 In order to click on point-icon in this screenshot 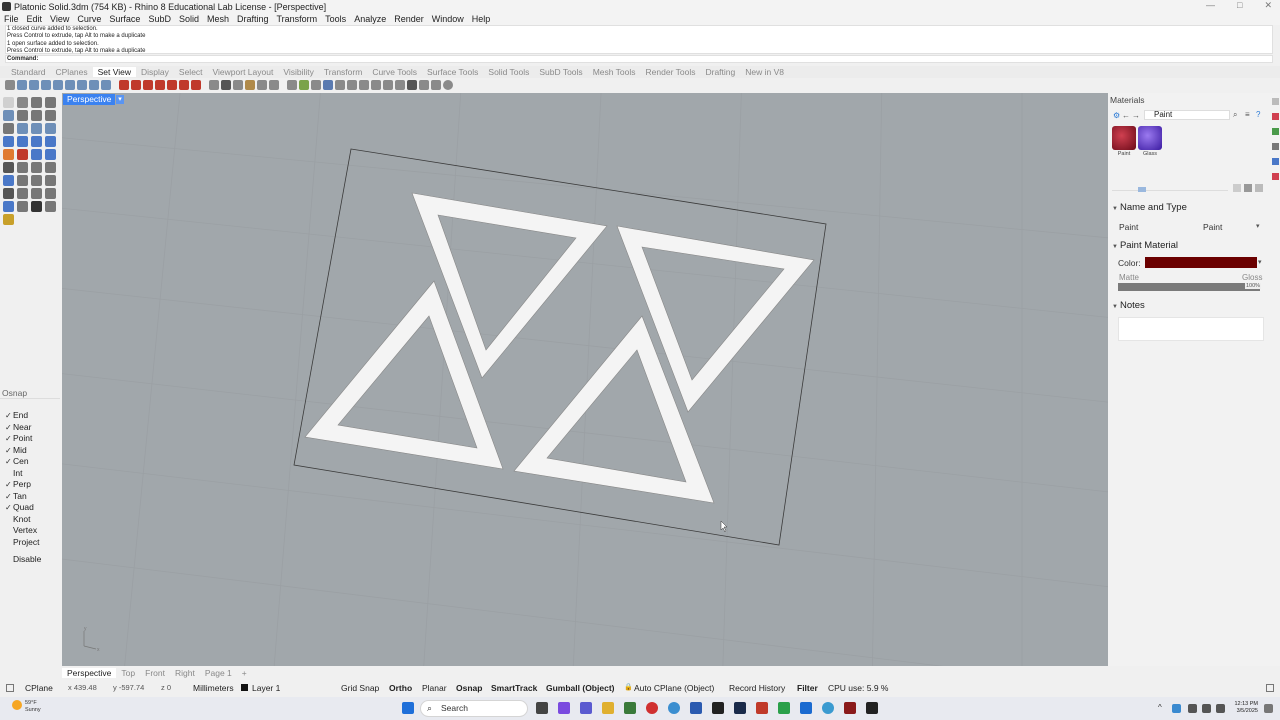, I will do `click(22, 102)`.